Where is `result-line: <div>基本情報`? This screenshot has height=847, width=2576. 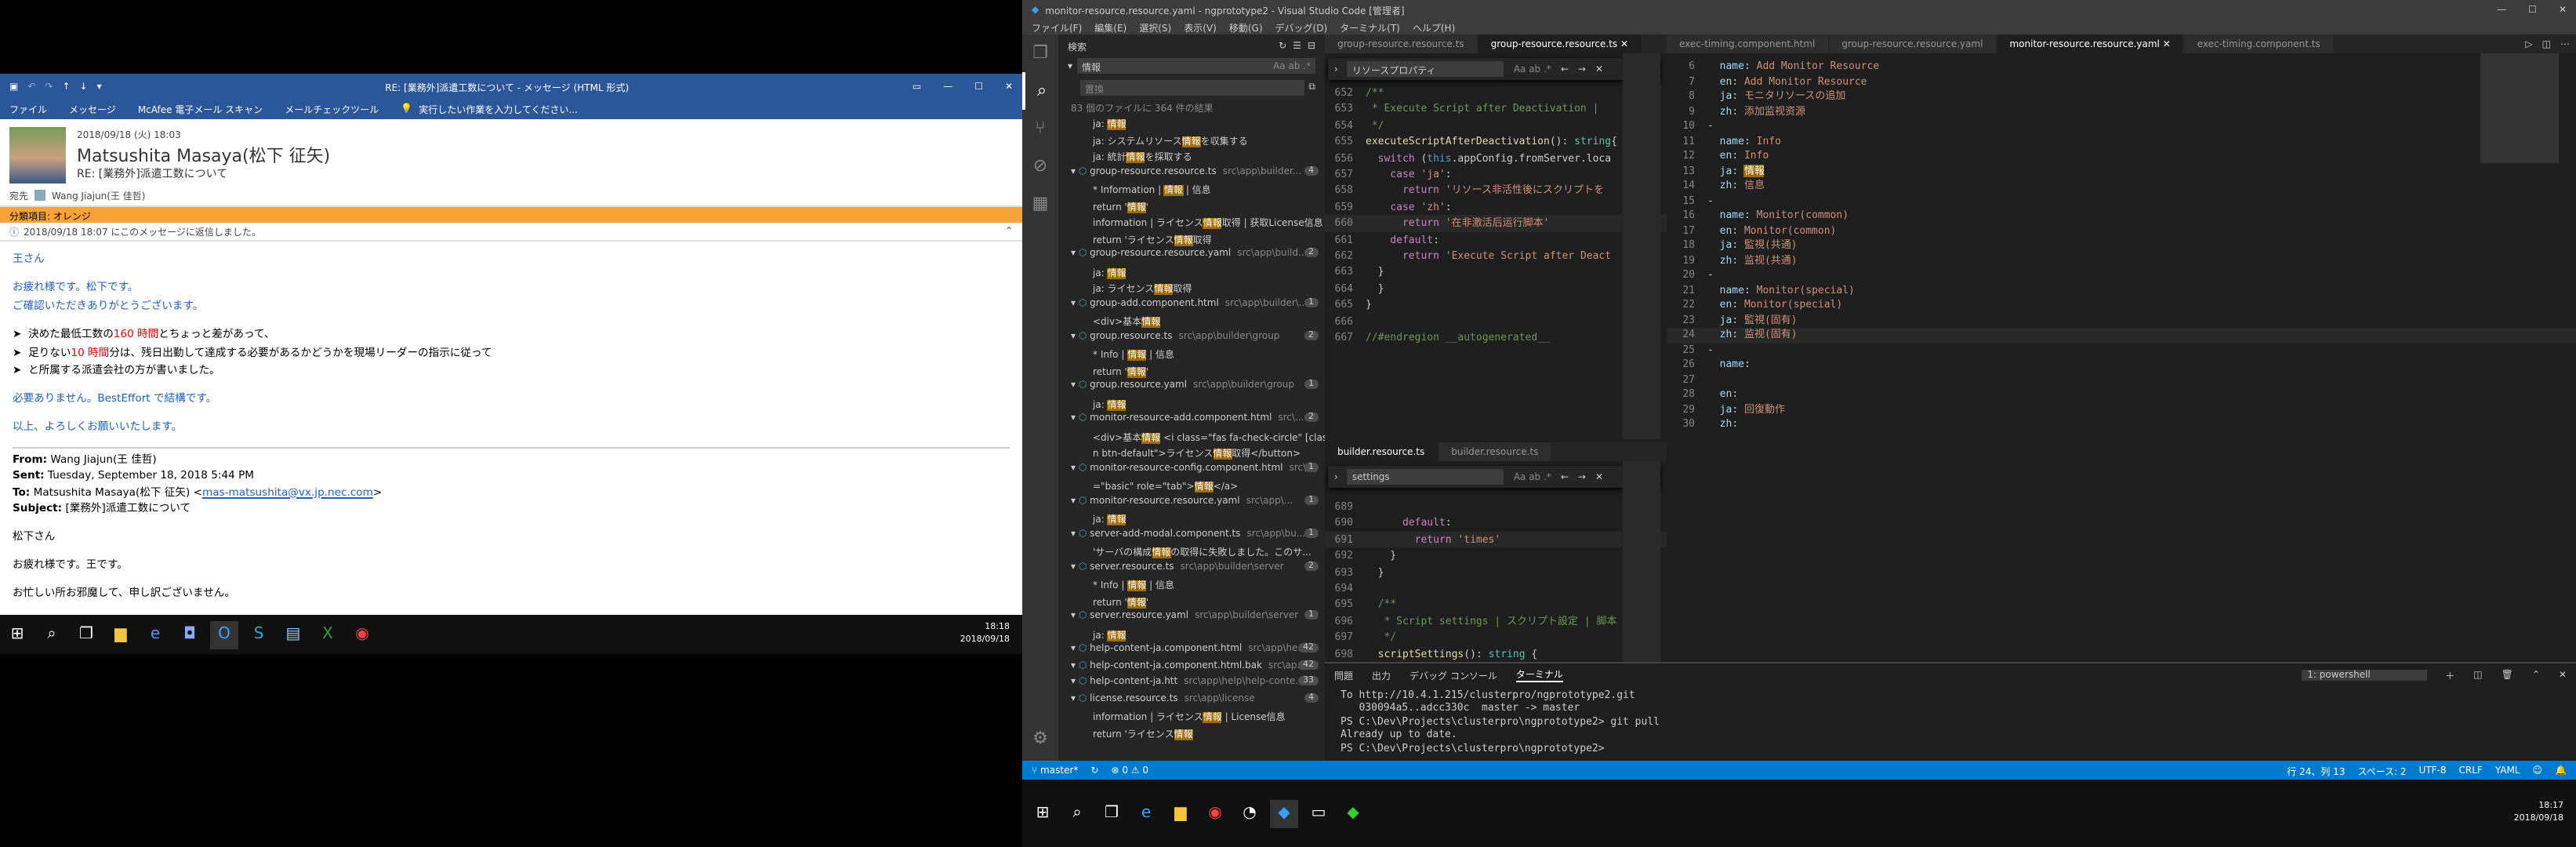
result-line: <div>基本情報 is located at coordinates (1191, 322).